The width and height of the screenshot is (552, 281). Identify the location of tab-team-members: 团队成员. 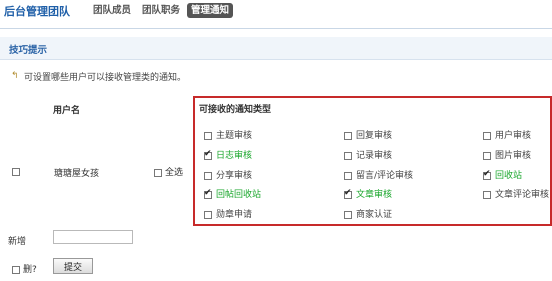
(112, 10).